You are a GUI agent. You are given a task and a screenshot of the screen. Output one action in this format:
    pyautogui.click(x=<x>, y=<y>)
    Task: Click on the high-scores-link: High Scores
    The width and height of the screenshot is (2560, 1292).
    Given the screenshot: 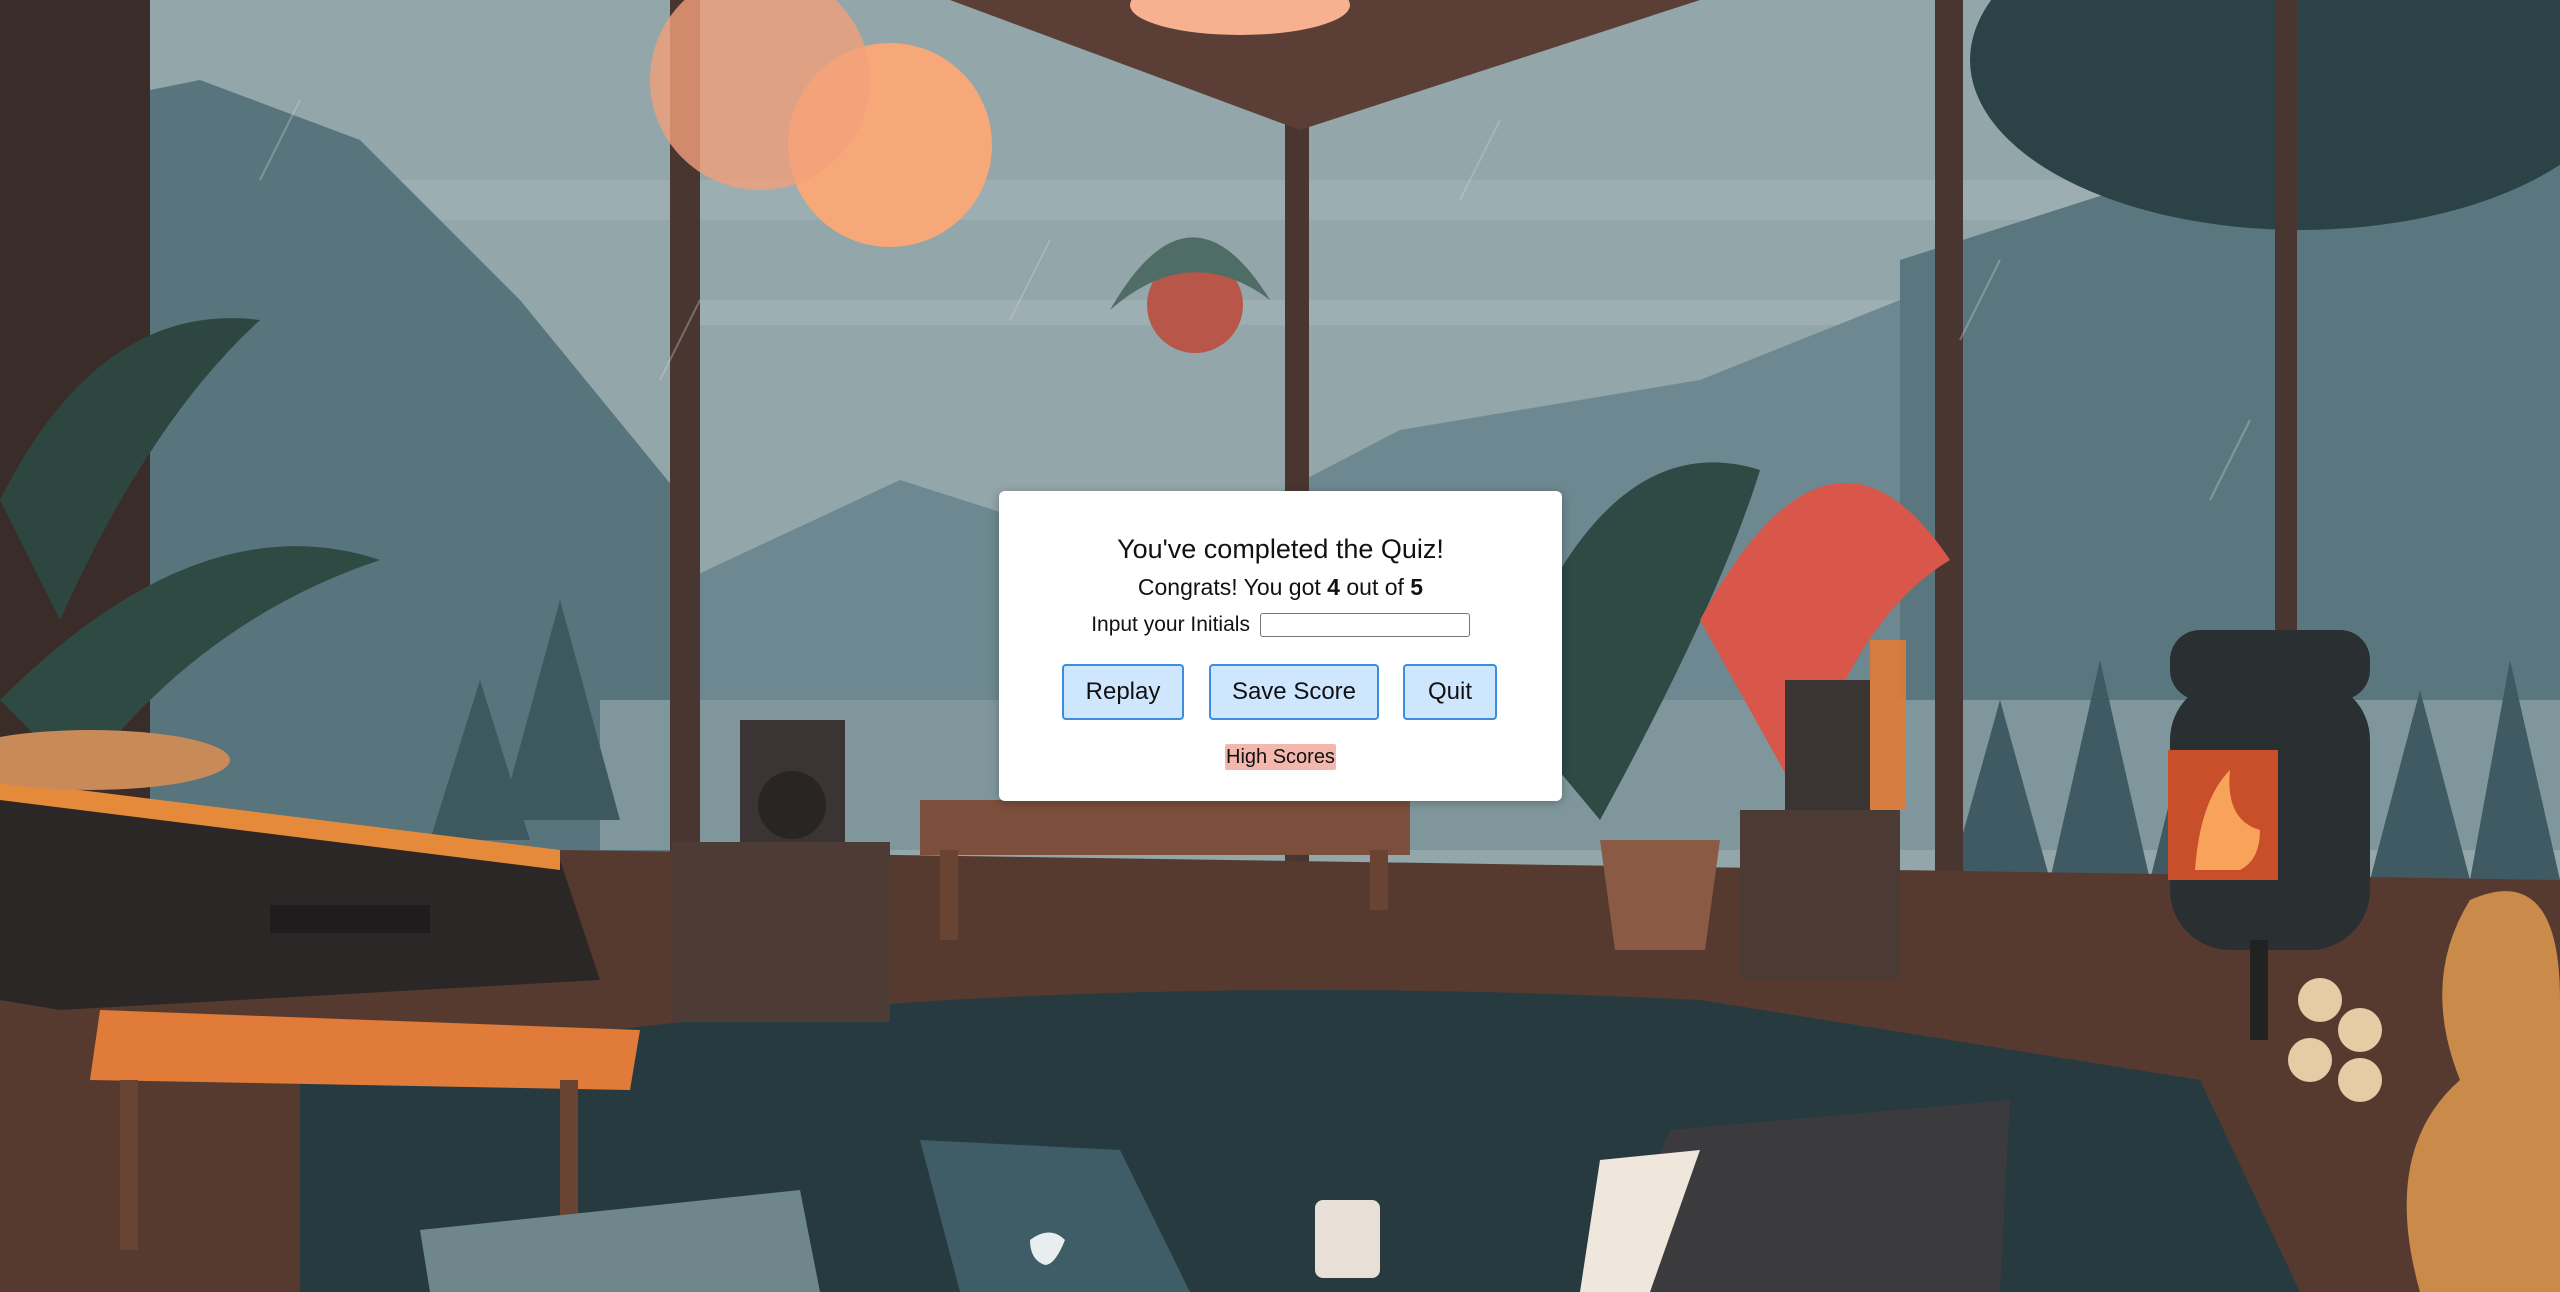 What is the action you would take?
    pyautogui.click(x=1280, y=757)
    